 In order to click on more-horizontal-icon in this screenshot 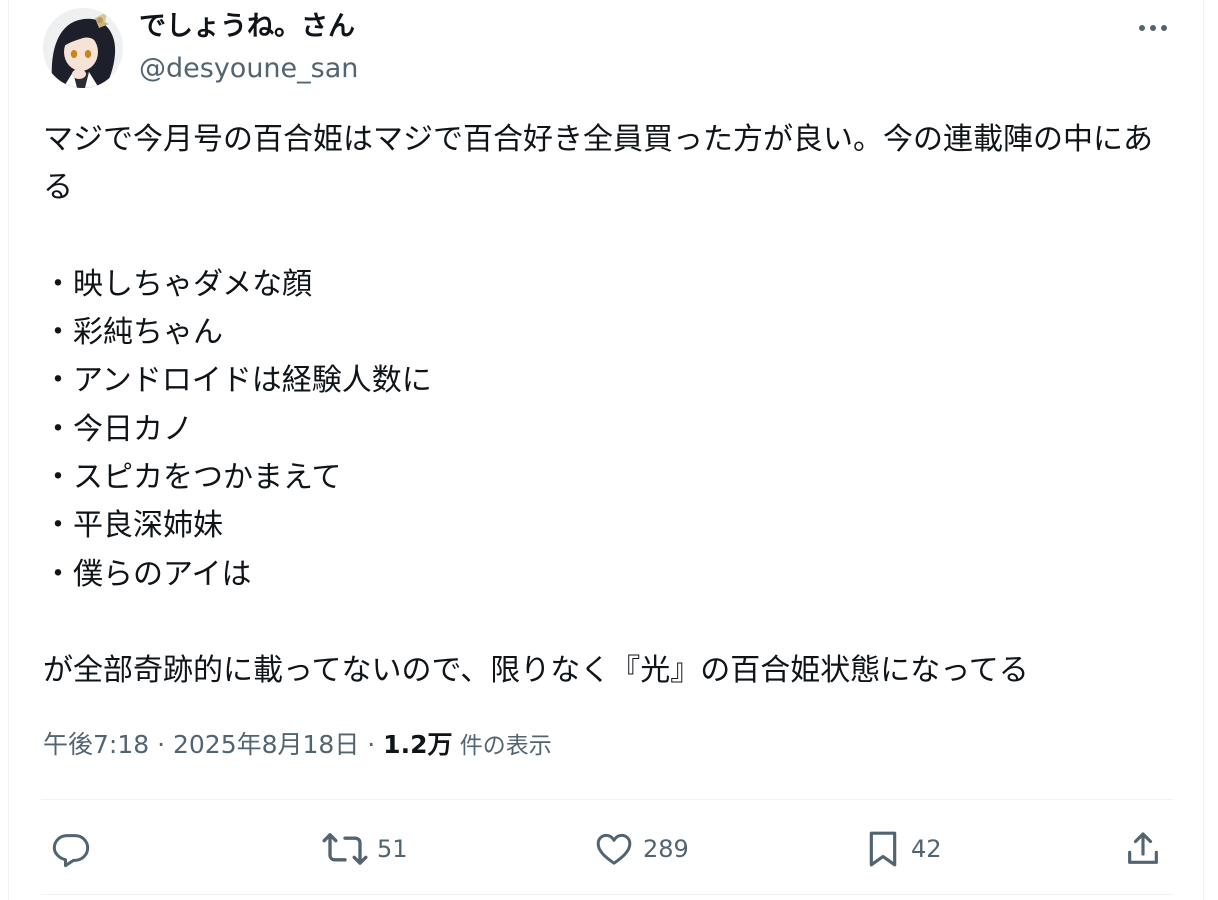, I will do `click(1153, 28)`.